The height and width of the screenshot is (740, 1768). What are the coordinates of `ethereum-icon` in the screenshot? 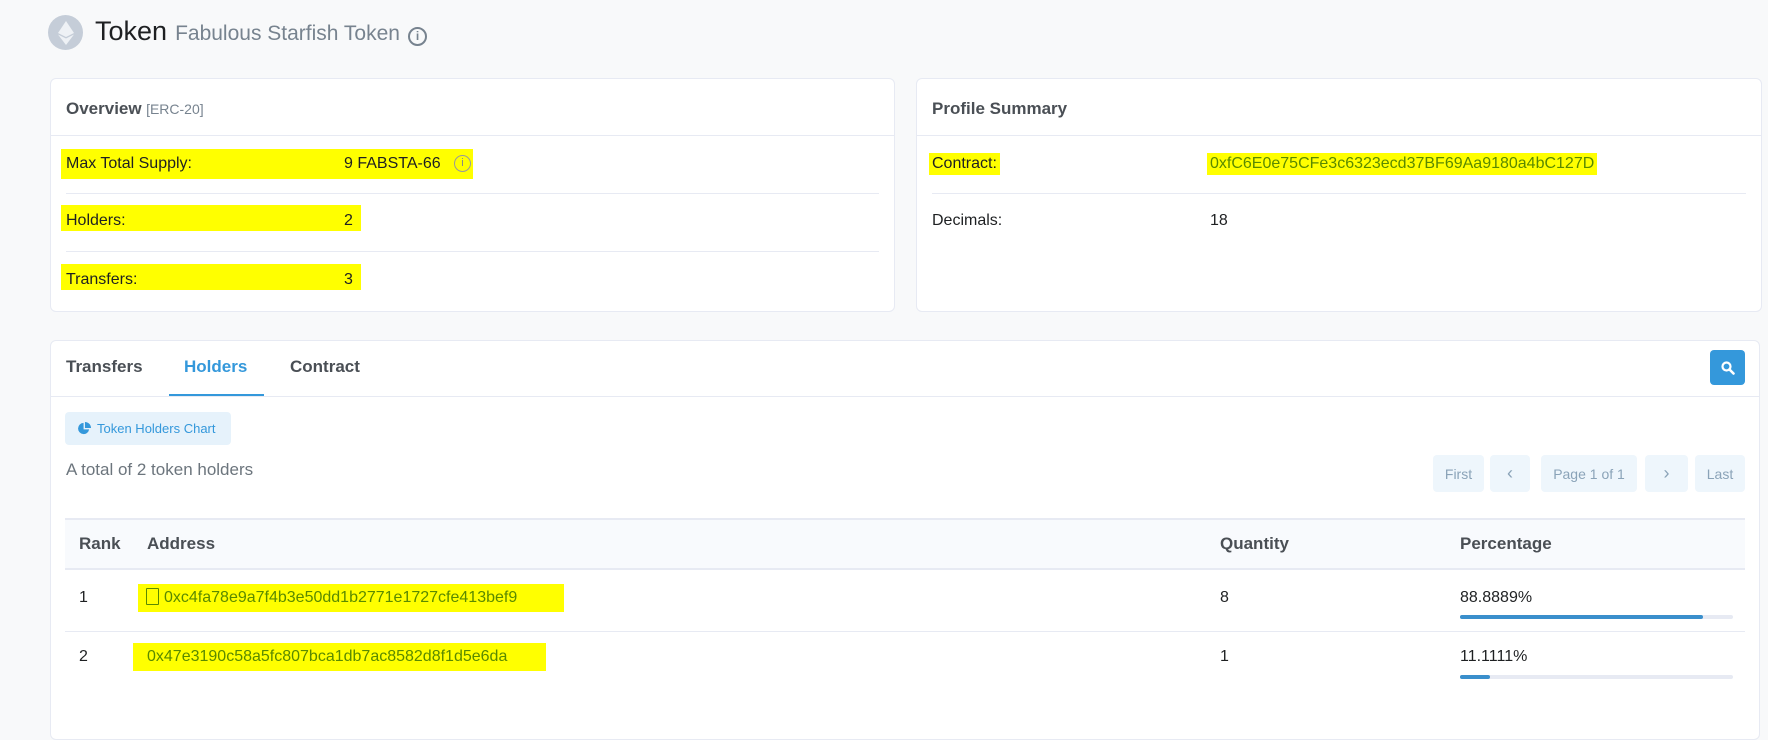 It's located at (65, 32).